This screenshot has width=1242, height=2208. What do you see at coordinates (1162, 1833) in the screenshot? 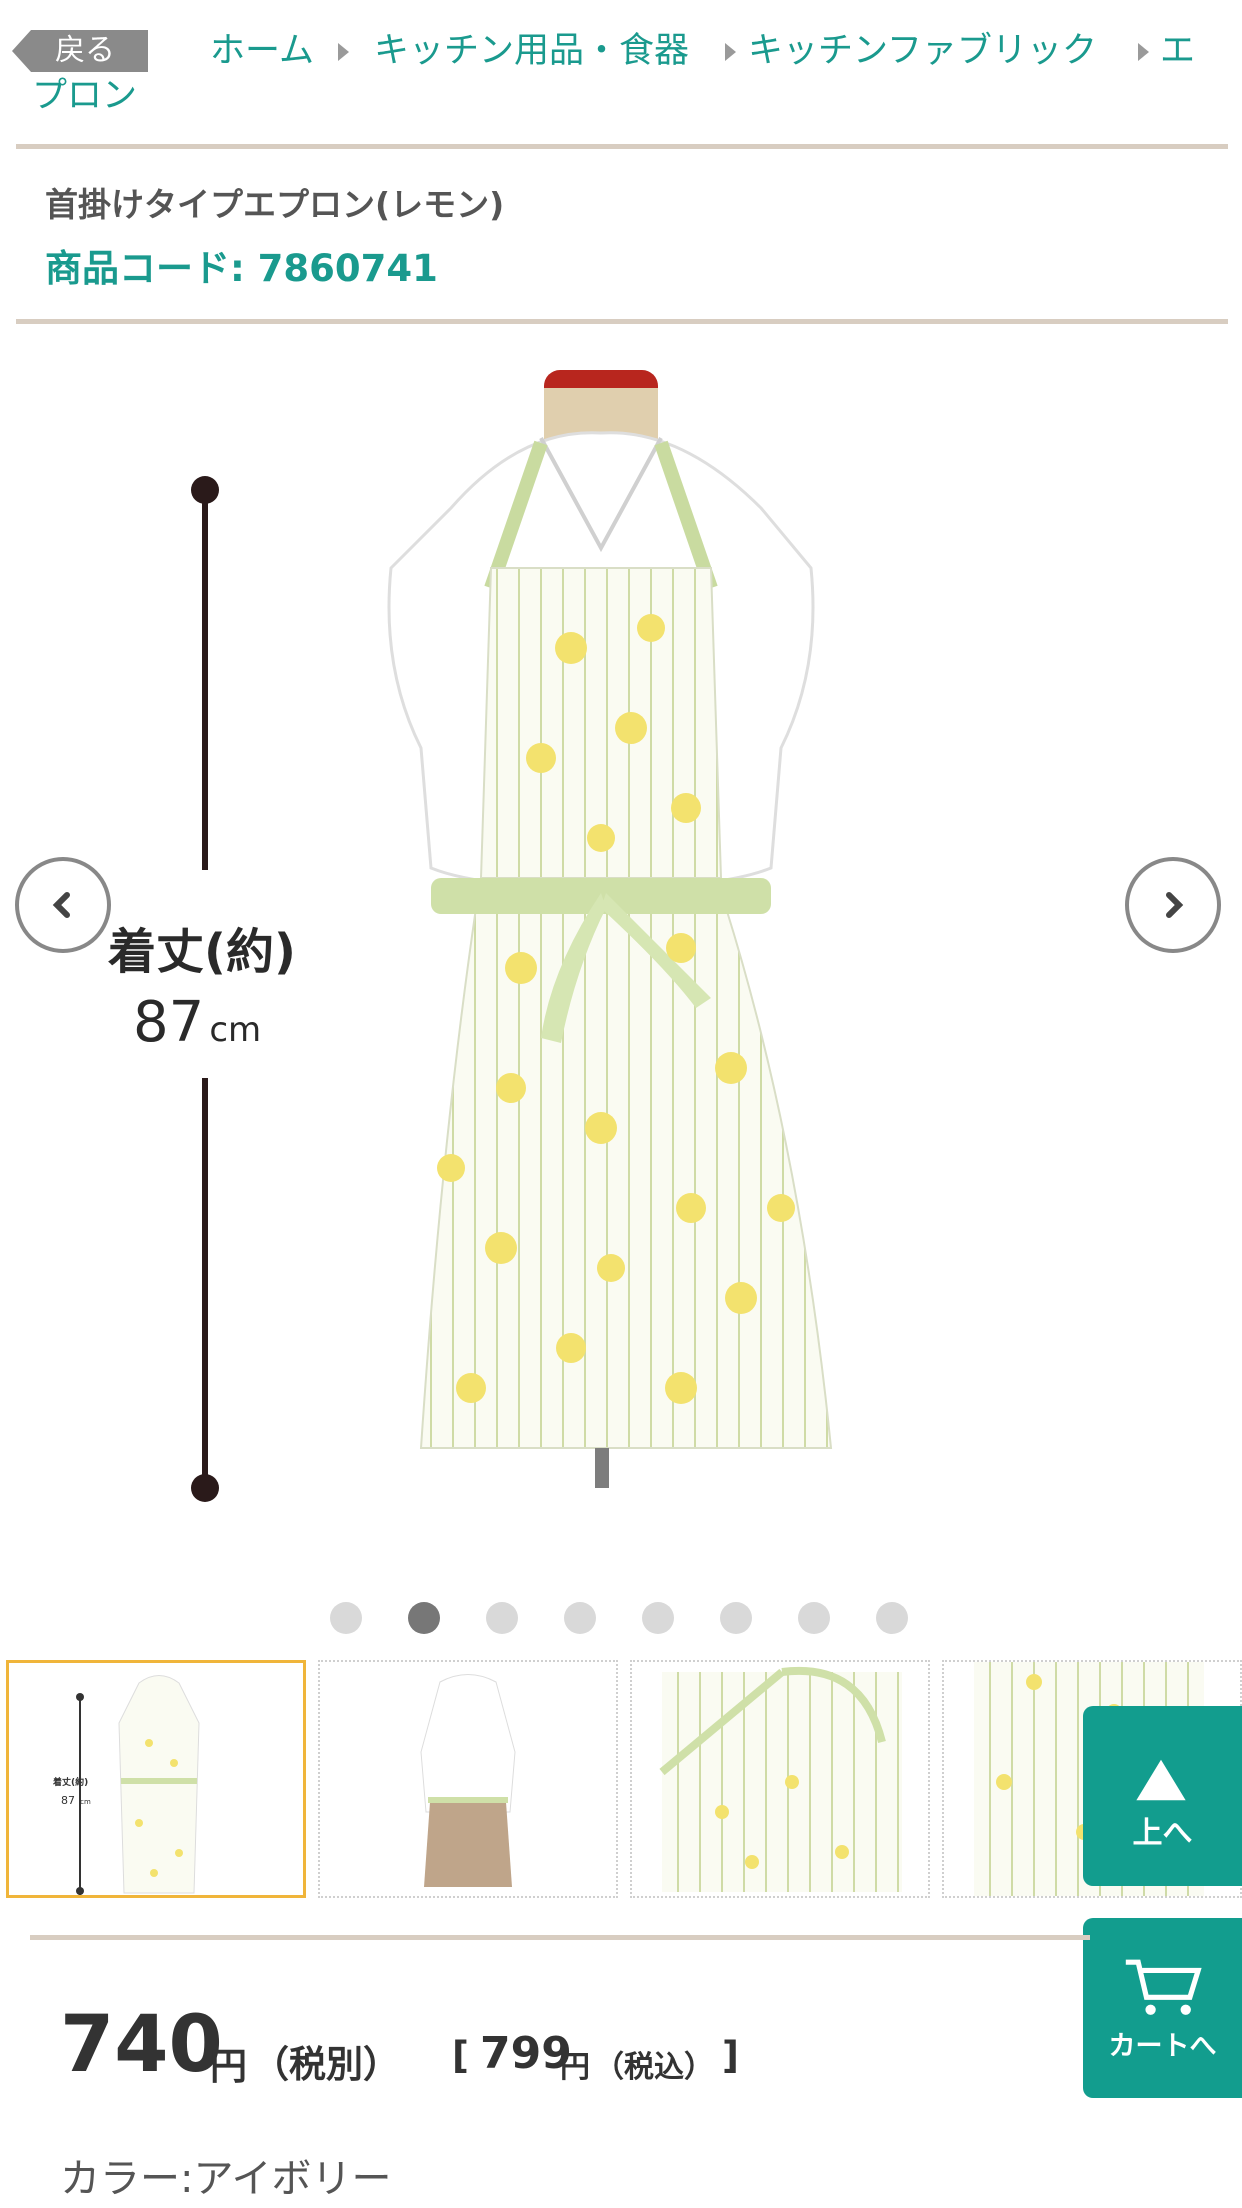
I see `scroll-top-label: 上へ` at bounding box center [1162, 1833].